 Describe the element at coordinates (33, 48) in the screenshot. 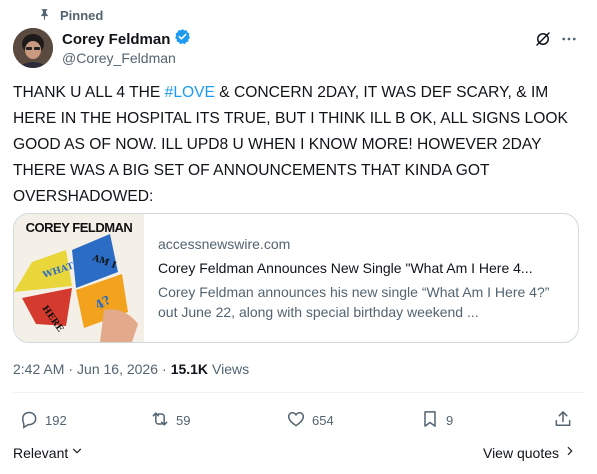

I see `avatar` at that location.